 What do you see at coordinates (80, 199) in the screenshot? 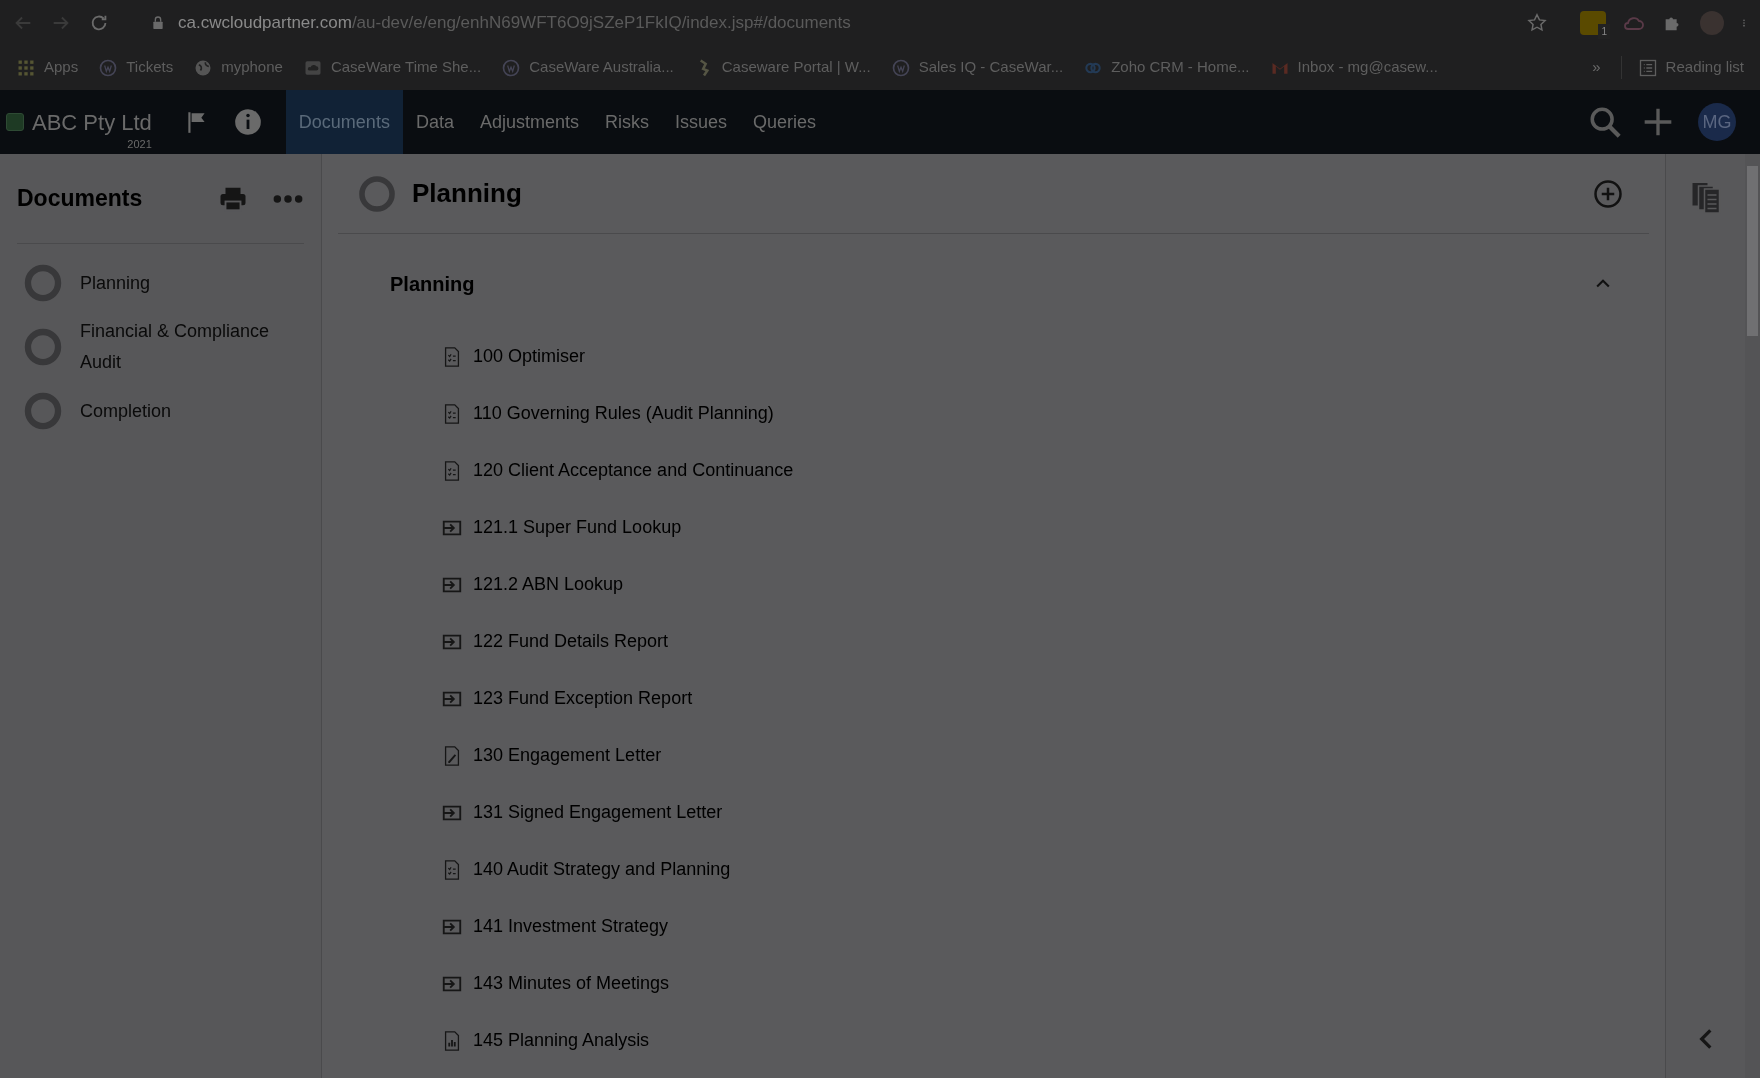
I see `sidebar-title: Documents` at bounding box center [80, 199].